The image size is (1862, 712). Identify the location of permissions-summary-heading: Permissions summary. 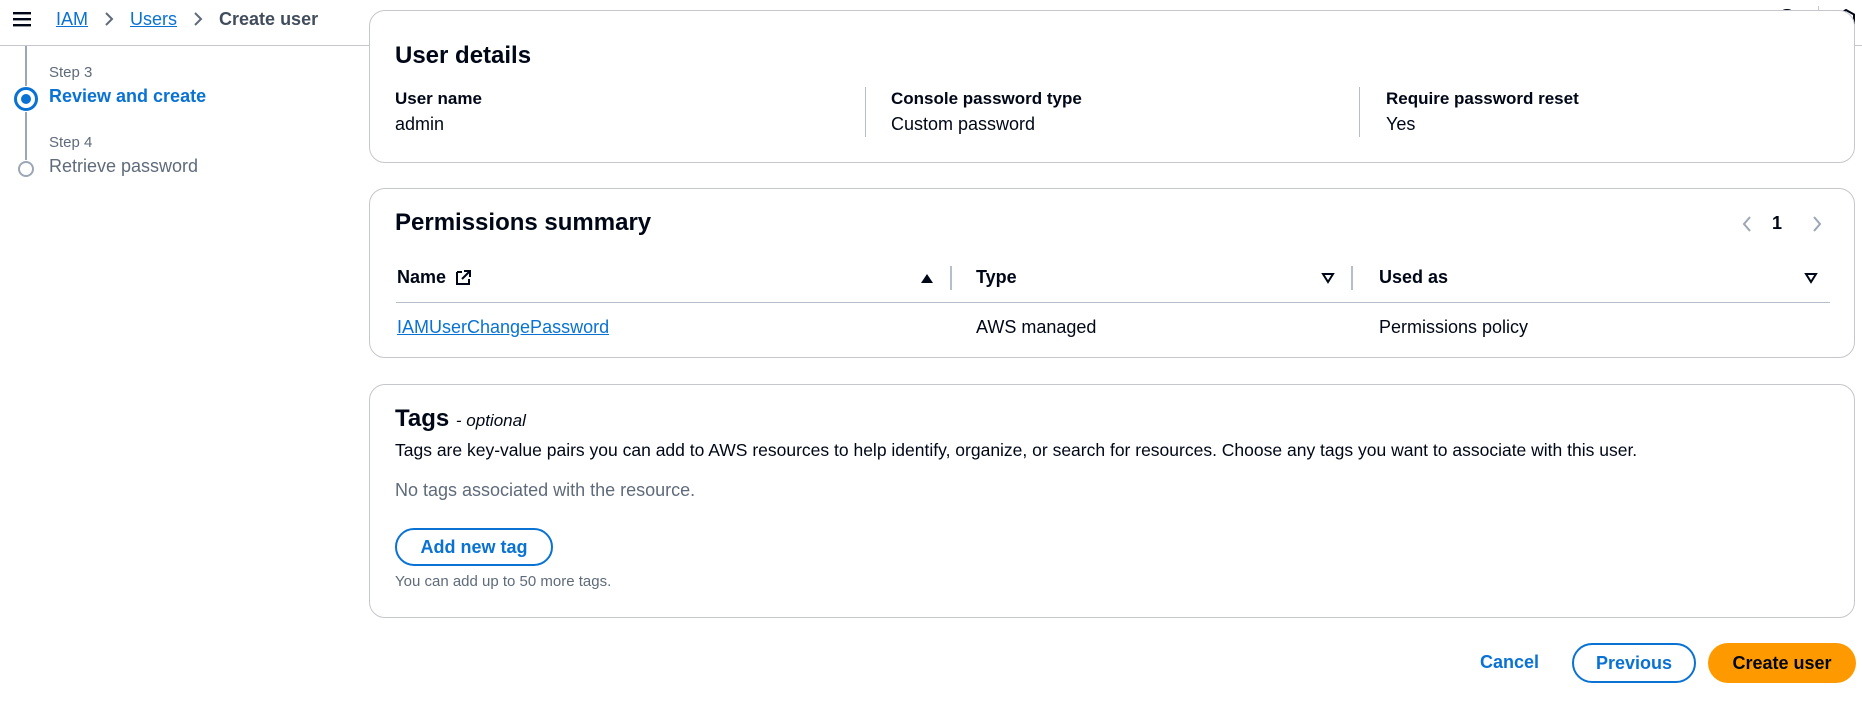
(523, 222).